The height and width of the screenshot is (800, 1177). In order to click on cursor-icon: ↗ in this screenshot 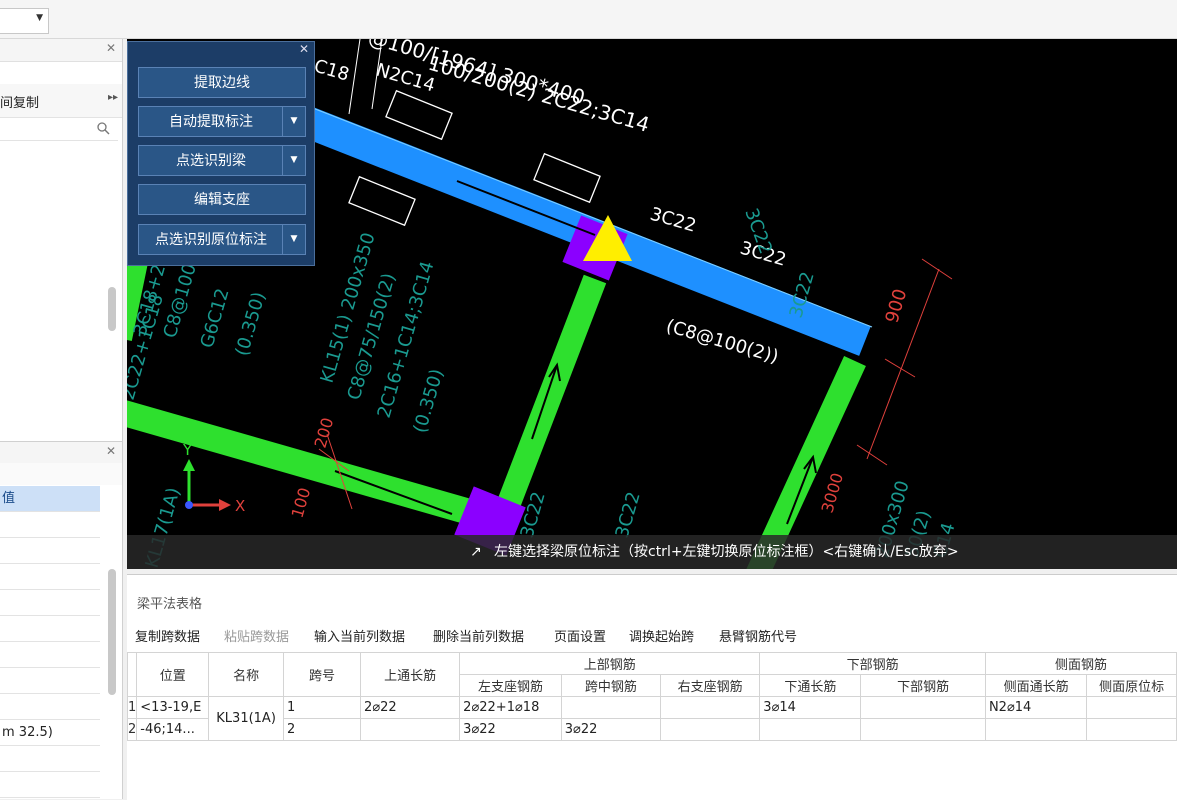, I will do `click(476, 552)`.